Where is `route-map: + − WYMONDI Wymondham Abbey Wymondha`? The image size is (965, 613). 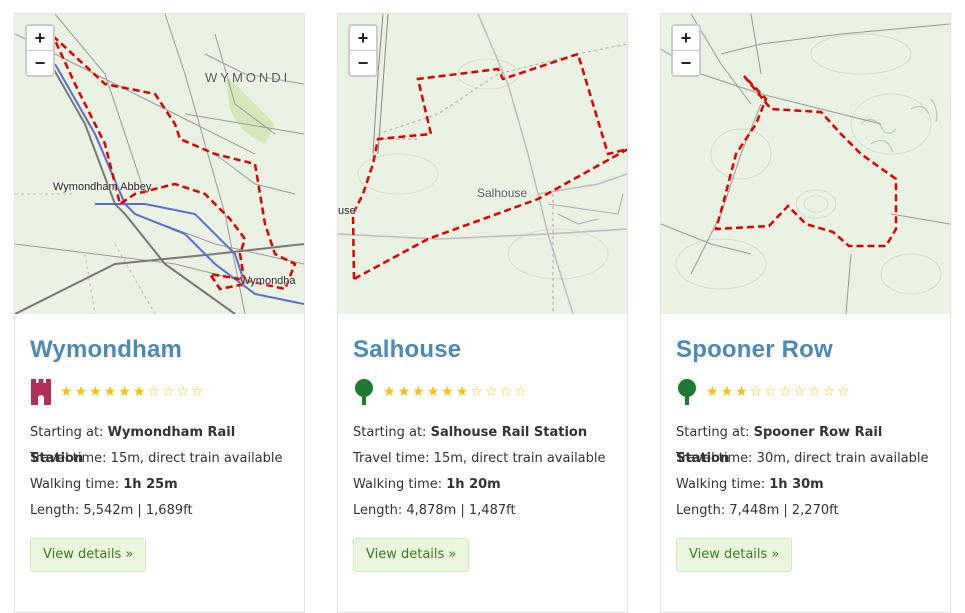 route-map: + − WYMONDI Wymondham Abbey Wymondha is located at coordinates (159, 164).